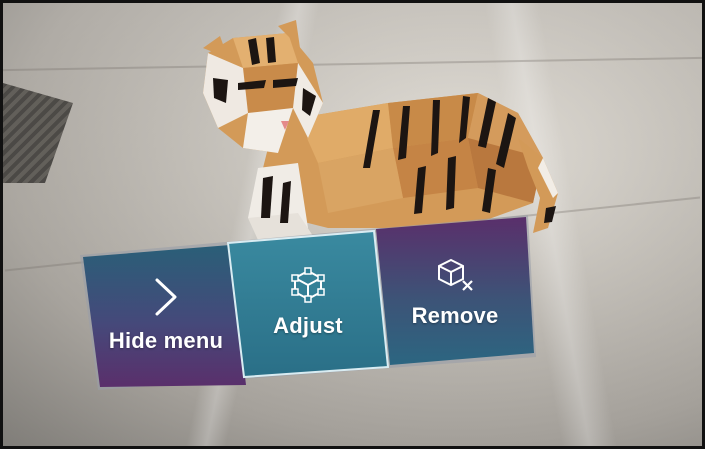  Describe the element at coordinates (166, 297) in the screenshot. I see `chevron-right-icon` at that location.